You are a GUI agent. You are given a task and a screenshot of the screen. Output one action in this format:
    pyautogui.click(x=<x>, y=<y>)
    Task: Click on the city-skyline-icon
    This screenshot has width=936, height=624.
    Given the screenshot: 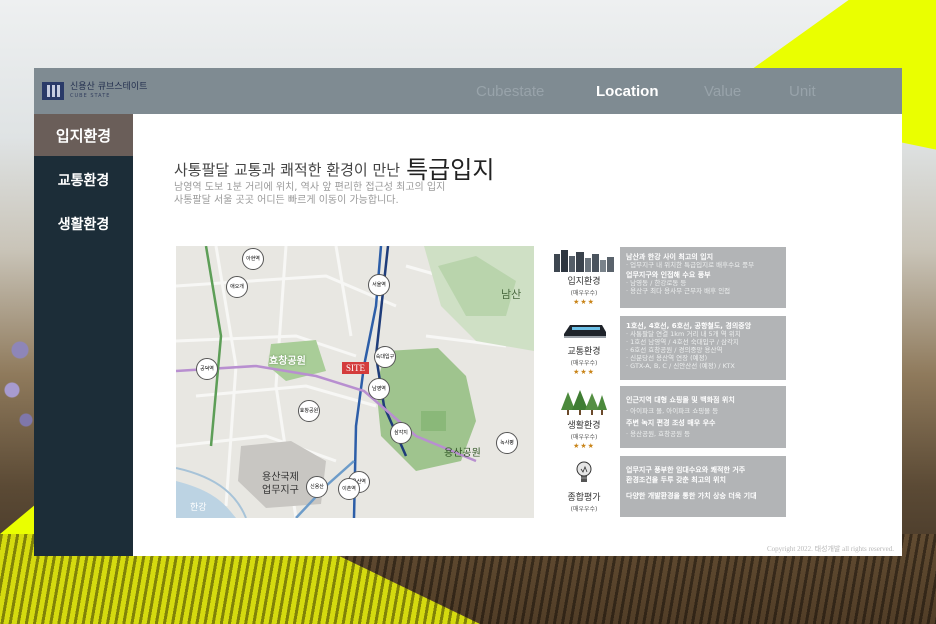 What is the action you would take?
    pyautogui.click(x=584, y=261)
    